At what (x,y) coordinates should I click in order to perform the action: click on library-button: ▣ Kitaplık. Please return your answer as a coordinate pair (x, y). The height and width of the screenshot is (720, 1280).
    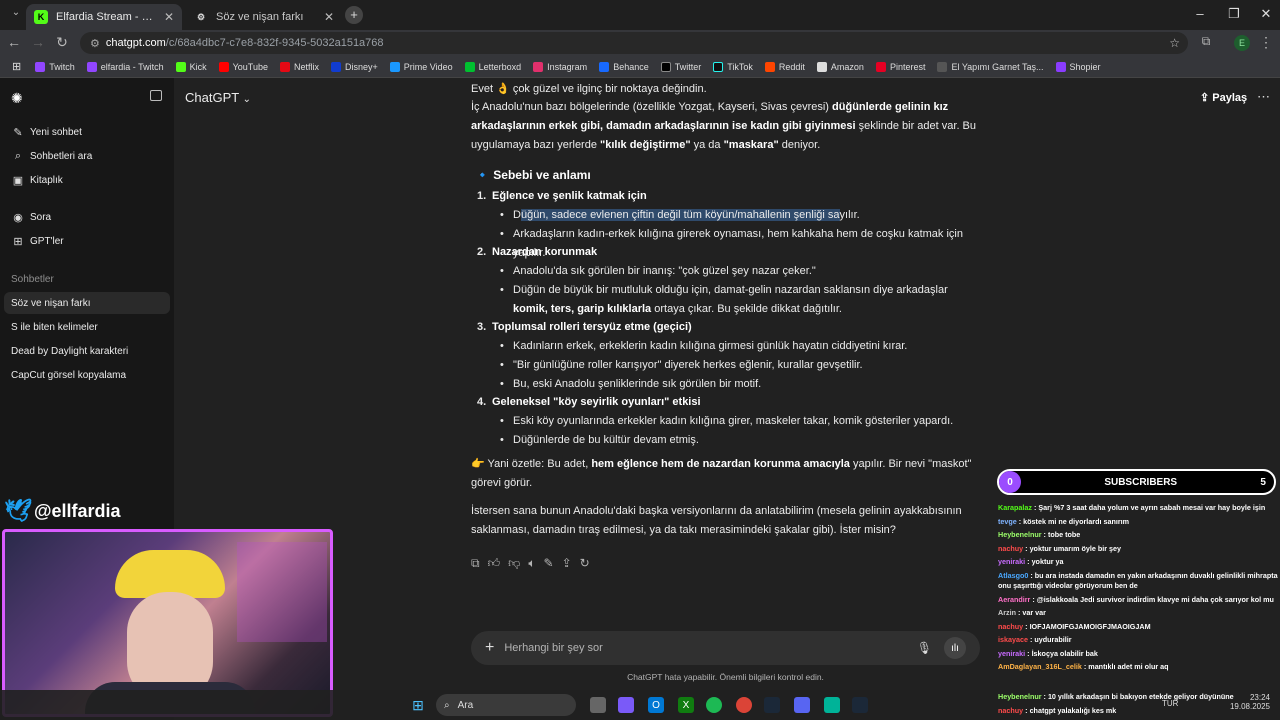
    Looking at the image, I should click on (88, 180).